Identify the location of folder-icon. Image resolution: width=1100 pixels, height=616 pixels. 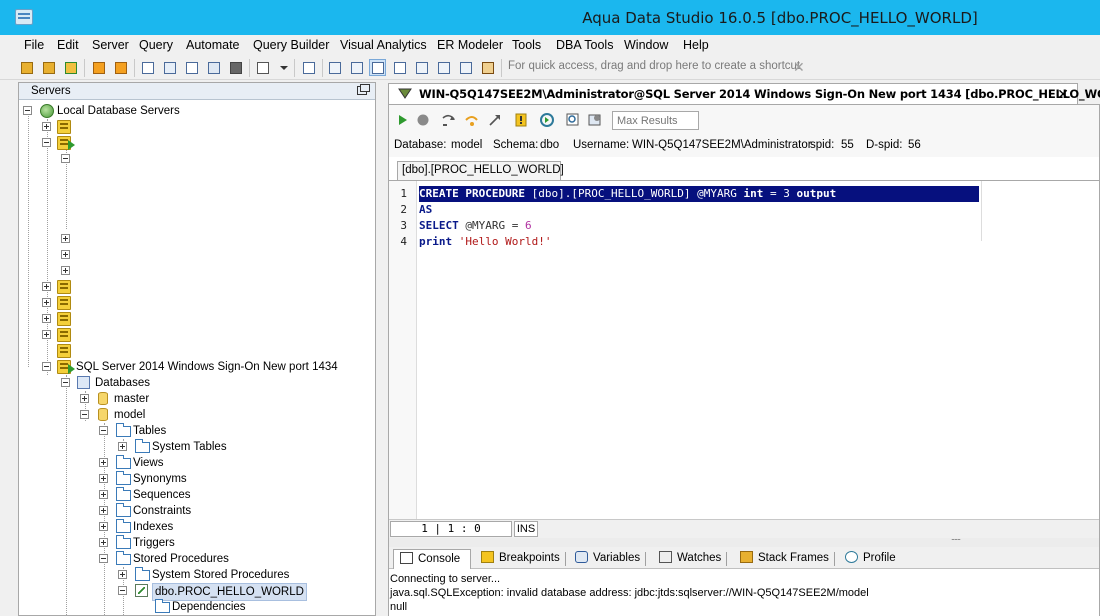
(162, 606).